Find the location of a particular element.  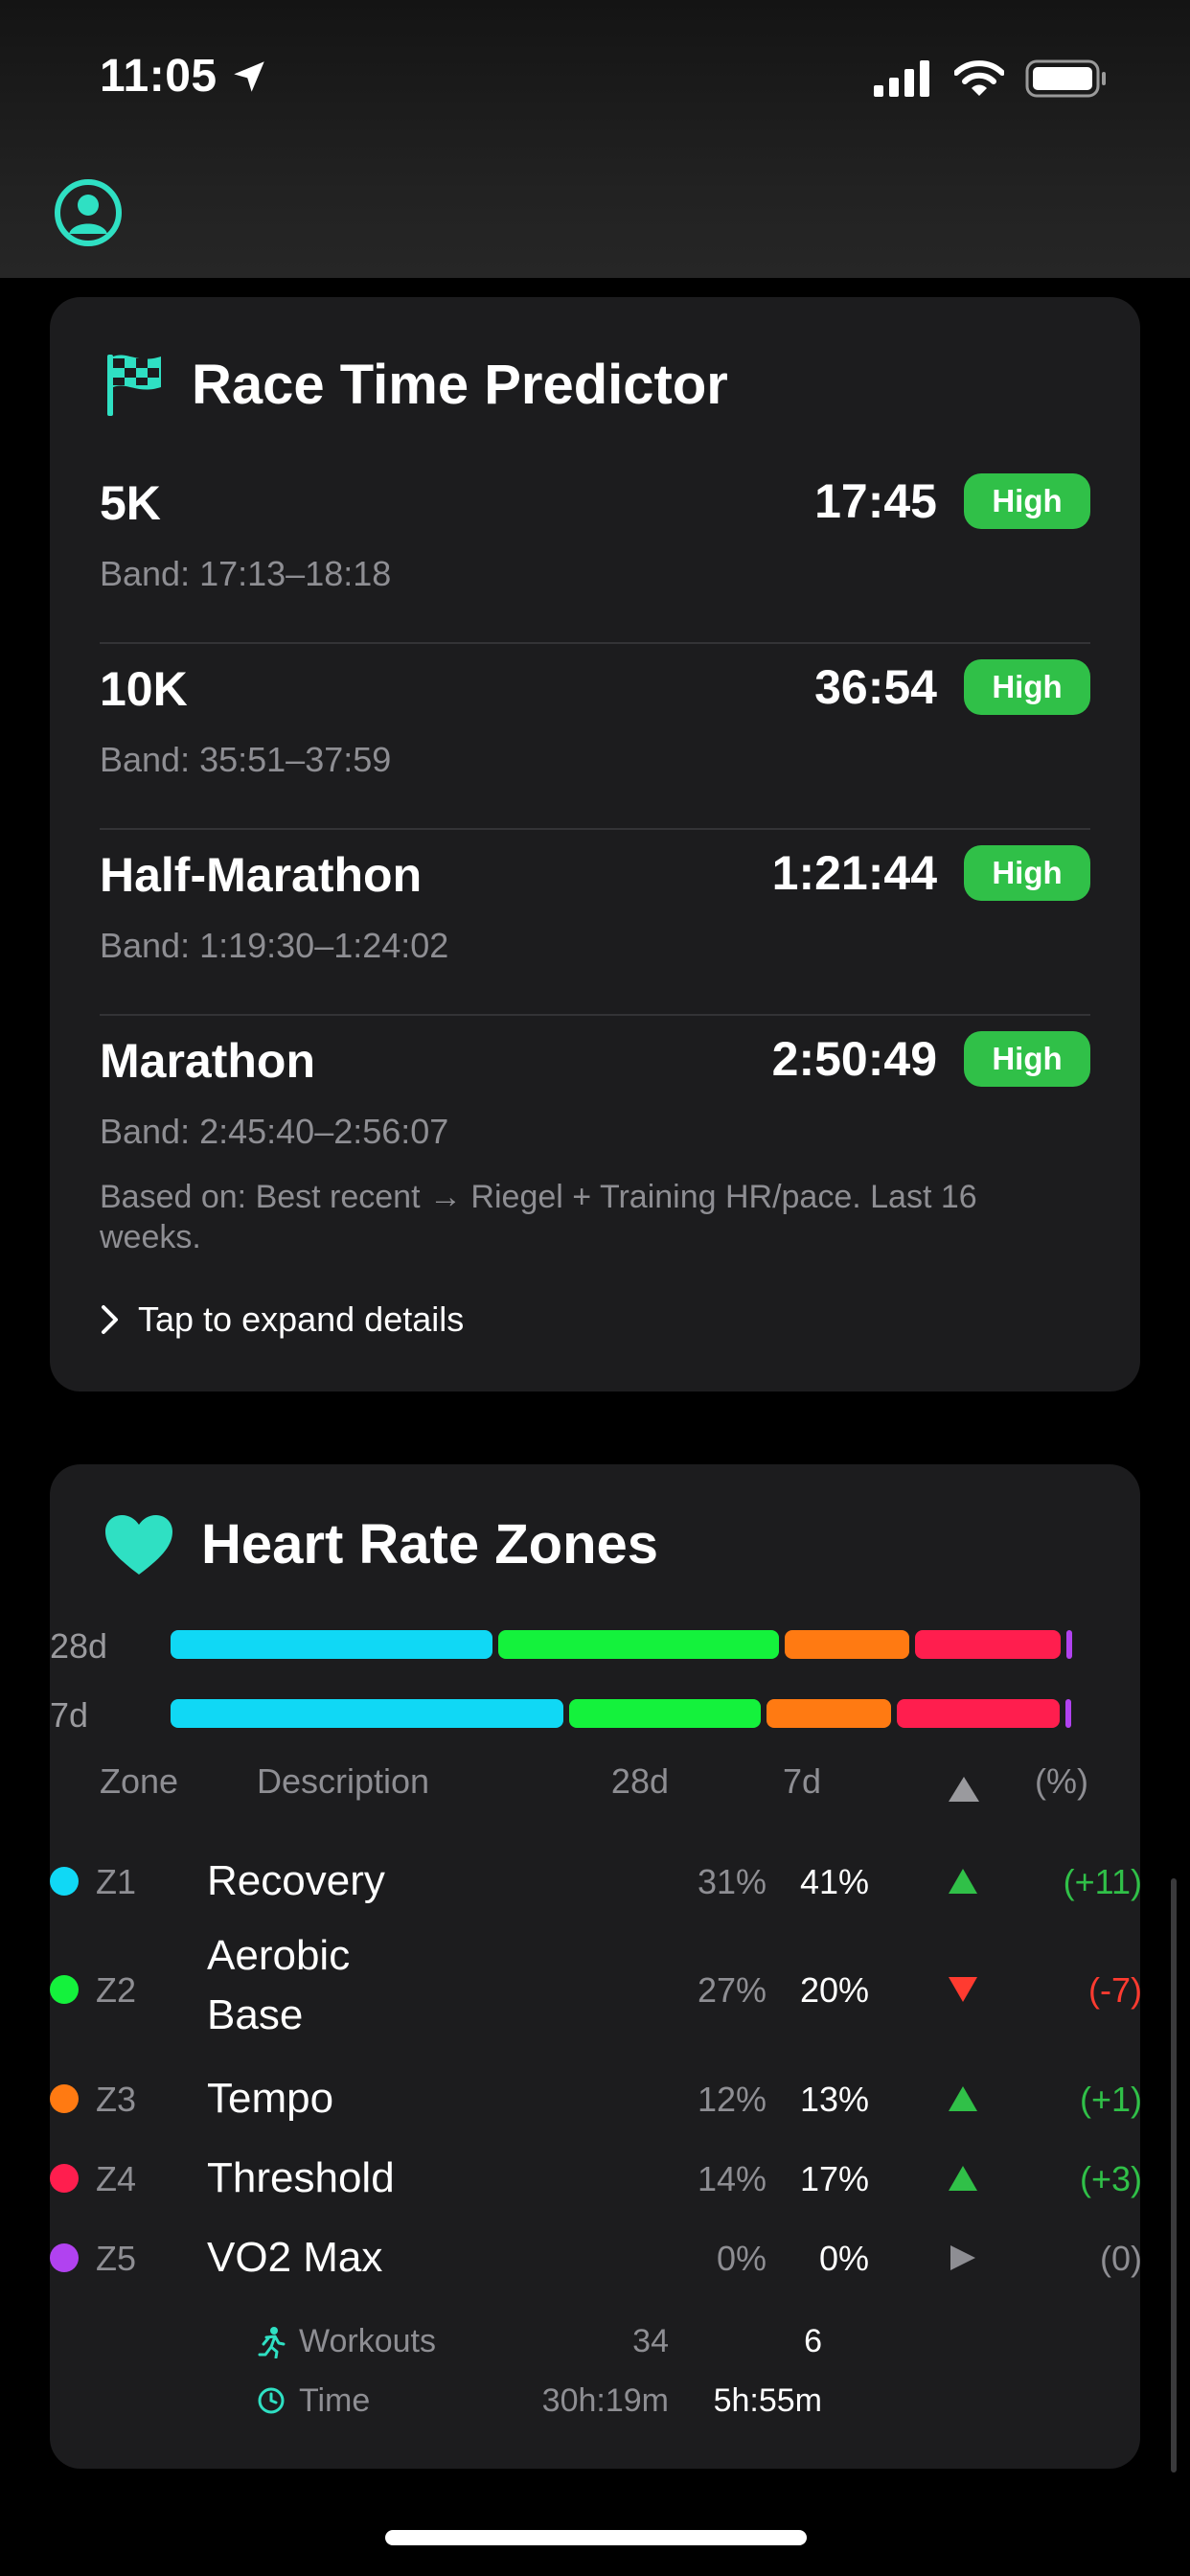

col-header-7d: 7d is located at coordinates (802, 1781).